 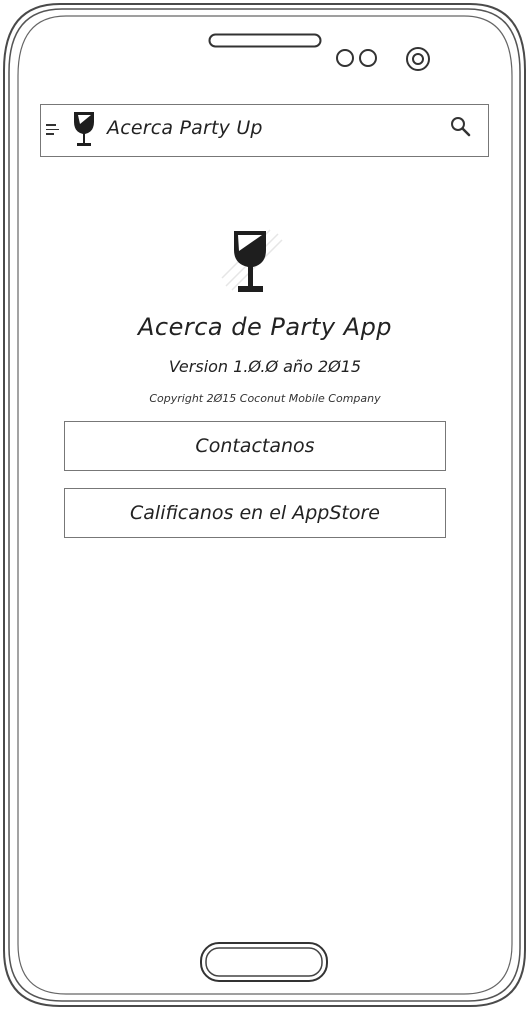 I want to click on front-sensor-icon, so click(x=356, y=58).